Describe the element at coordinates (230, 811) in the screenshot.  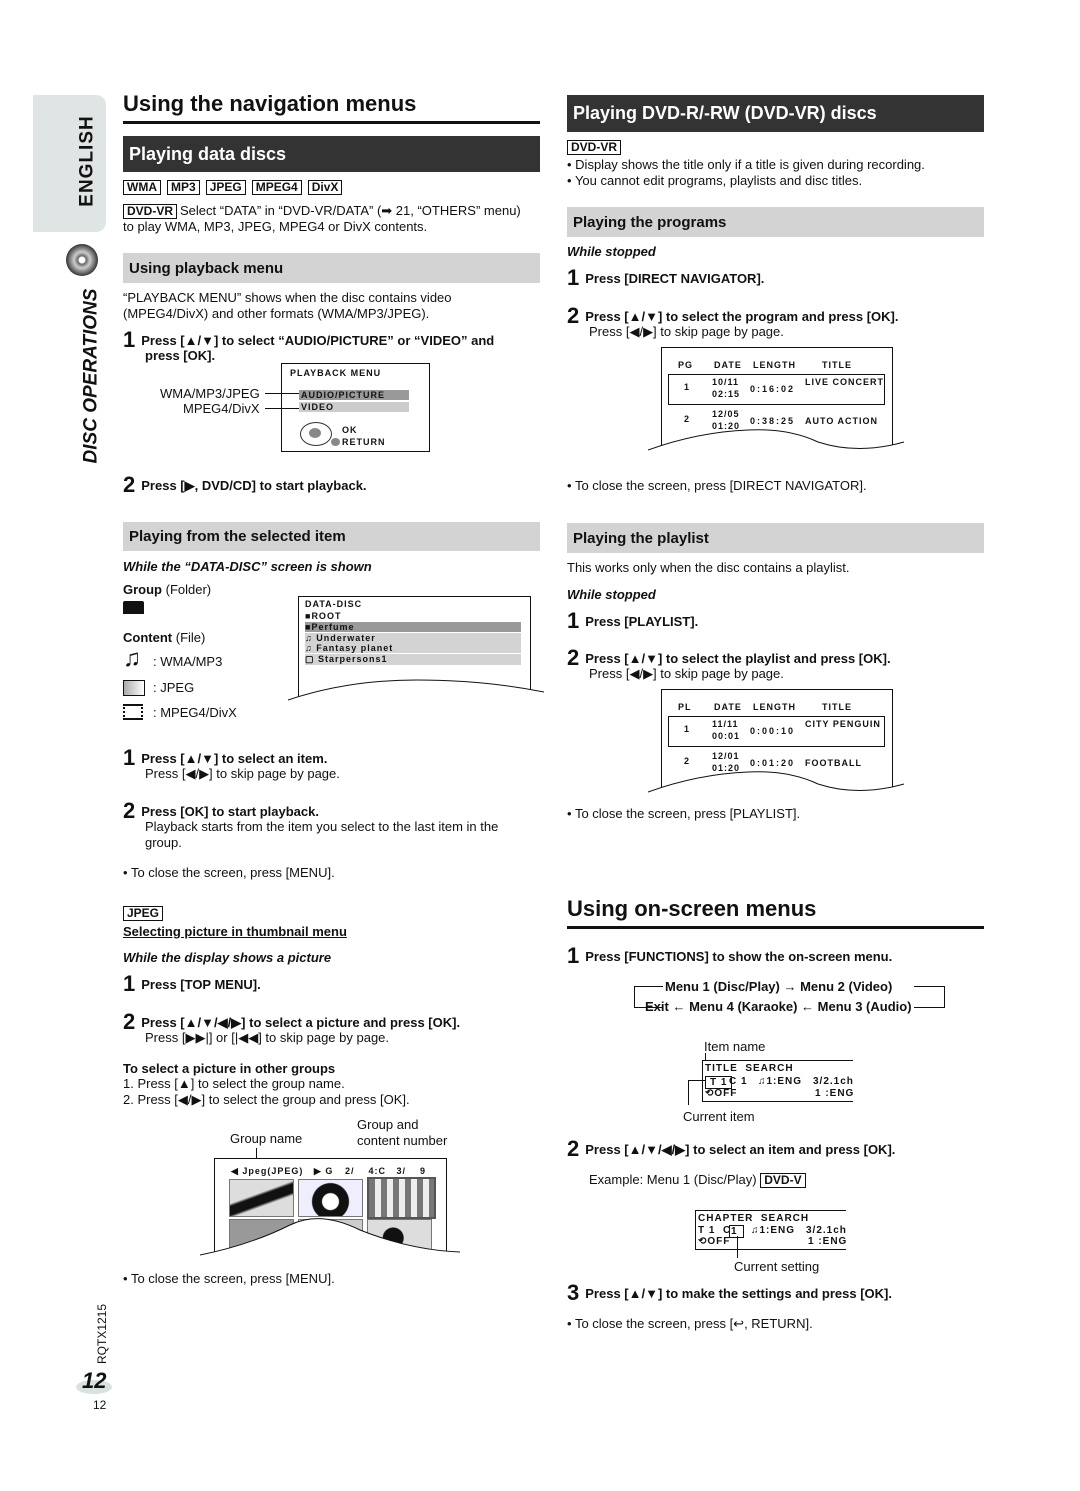
I see `step-text: Press [OK] to start playback.` at that location.